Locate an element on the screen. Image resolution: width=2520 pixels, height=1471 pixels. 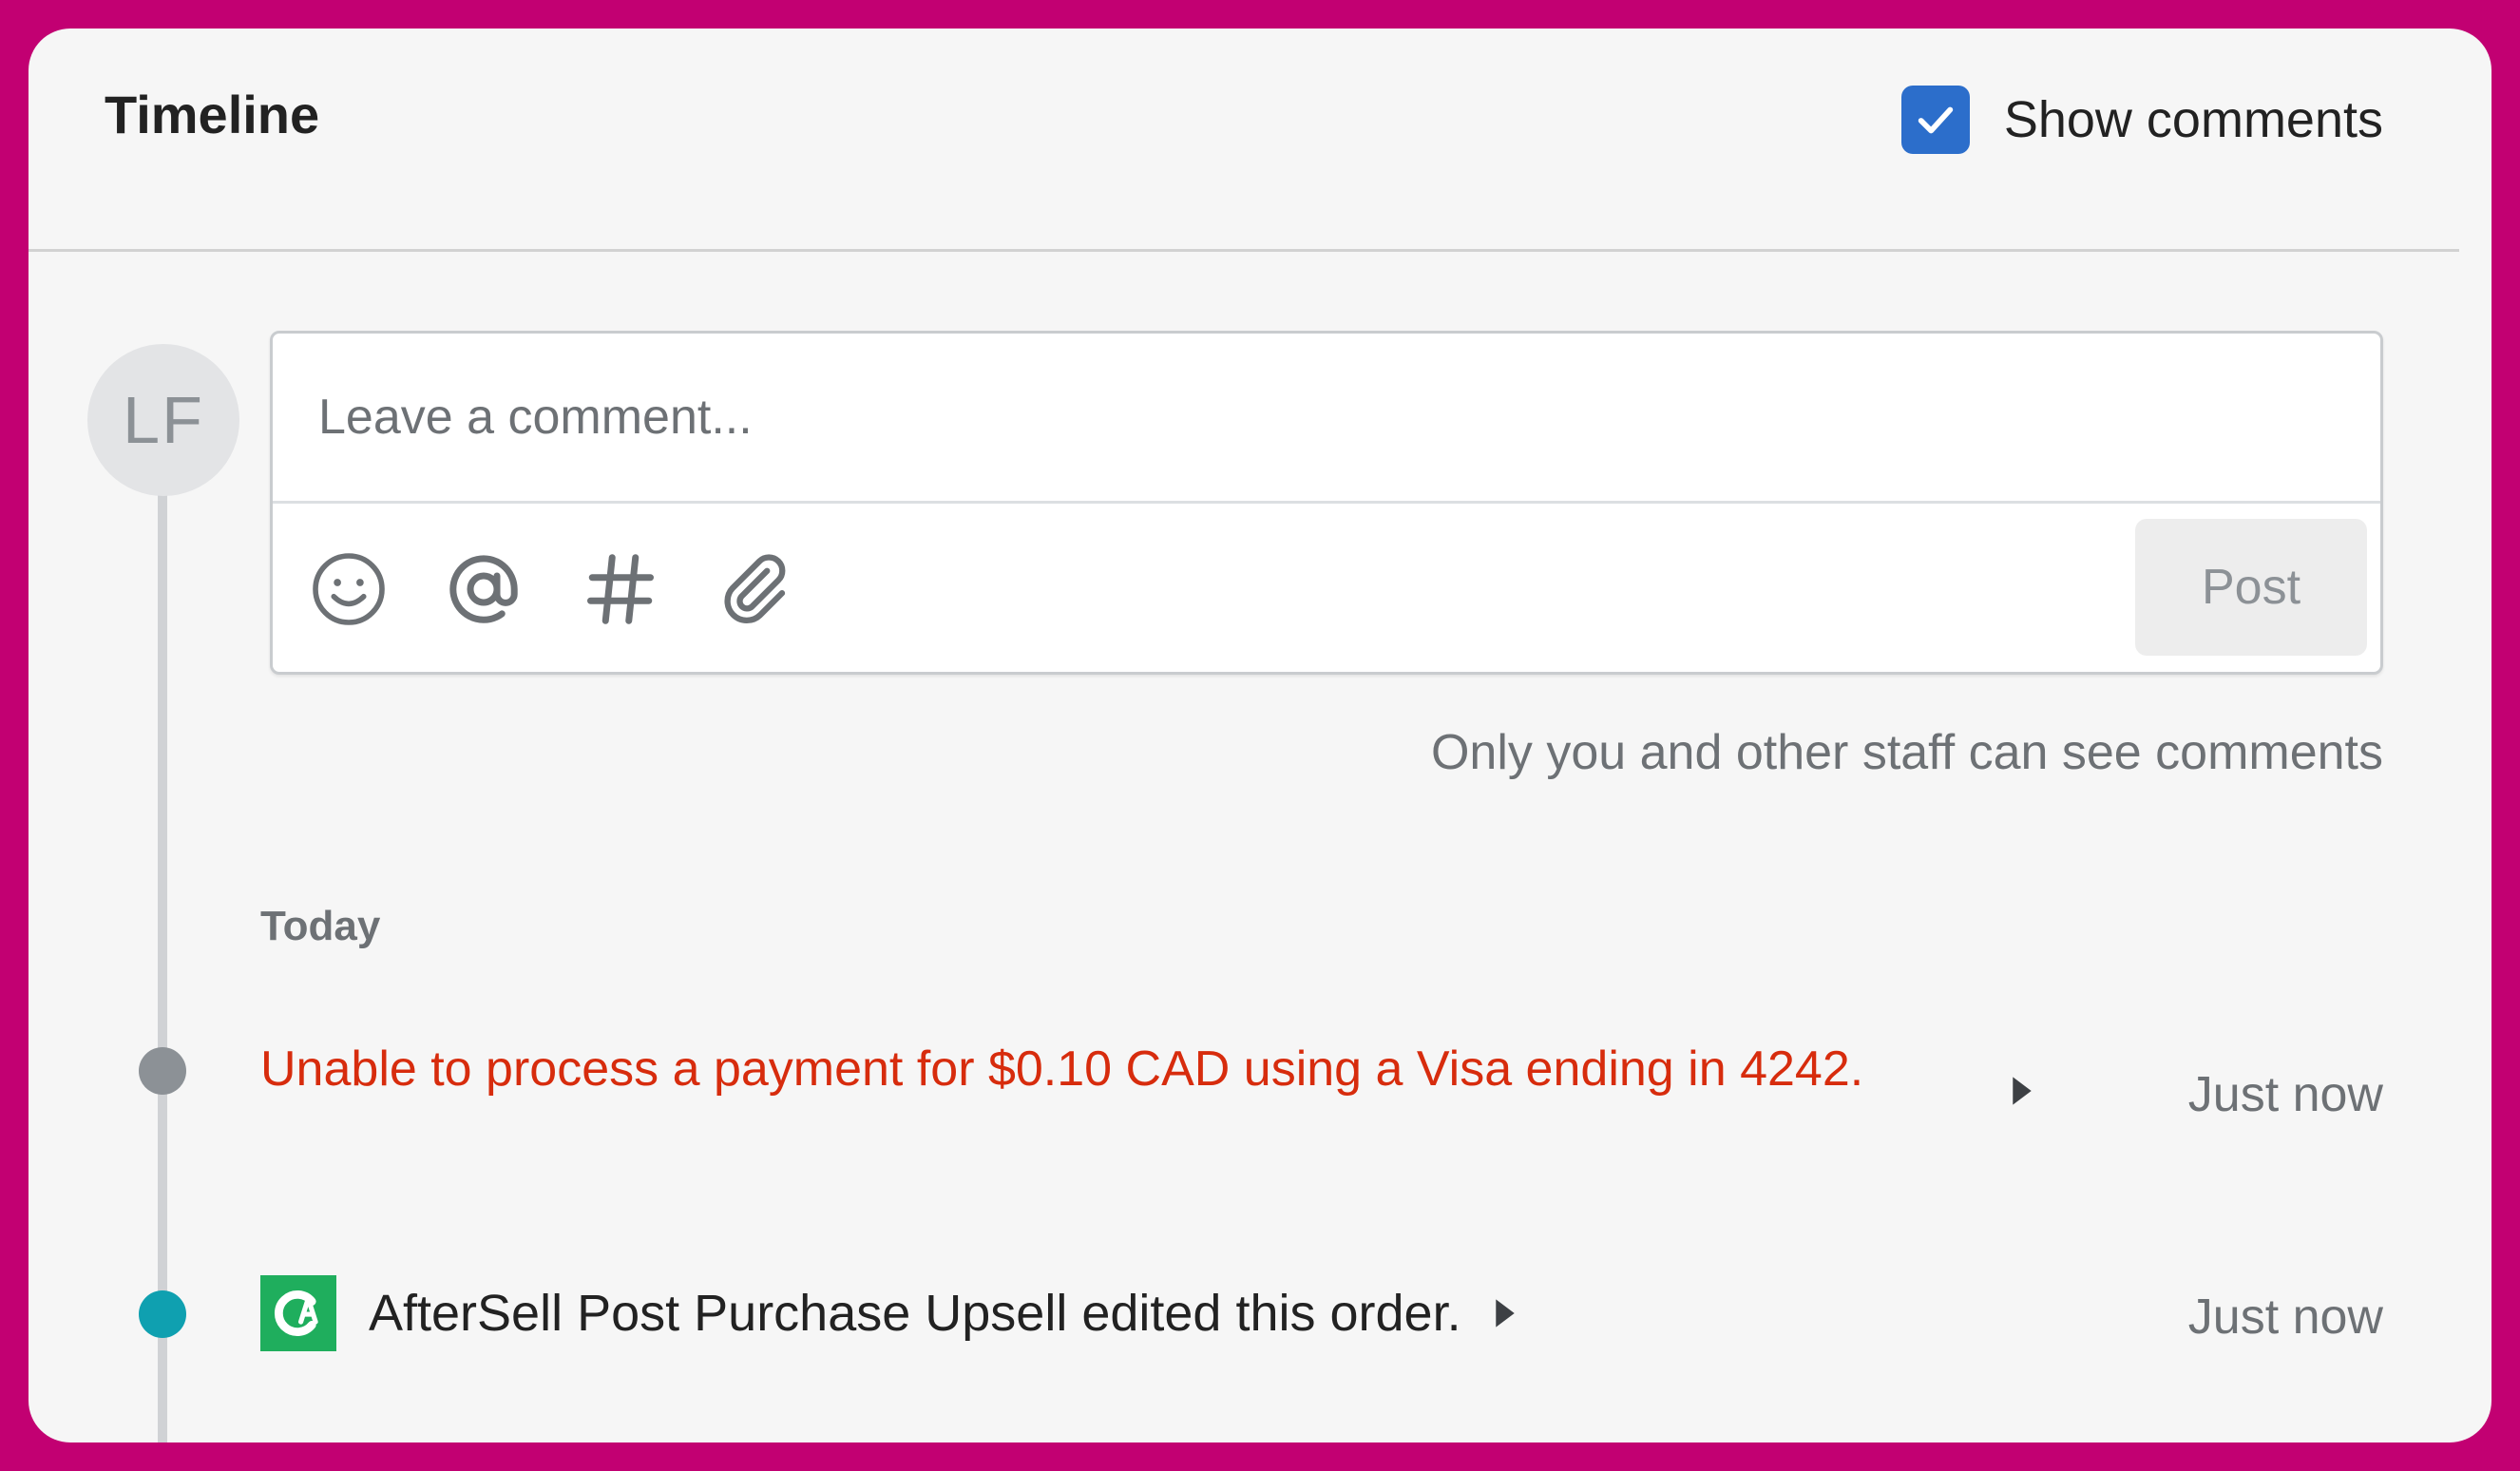
show-comments-label: Show comments is located at coordinates (2193, 119).